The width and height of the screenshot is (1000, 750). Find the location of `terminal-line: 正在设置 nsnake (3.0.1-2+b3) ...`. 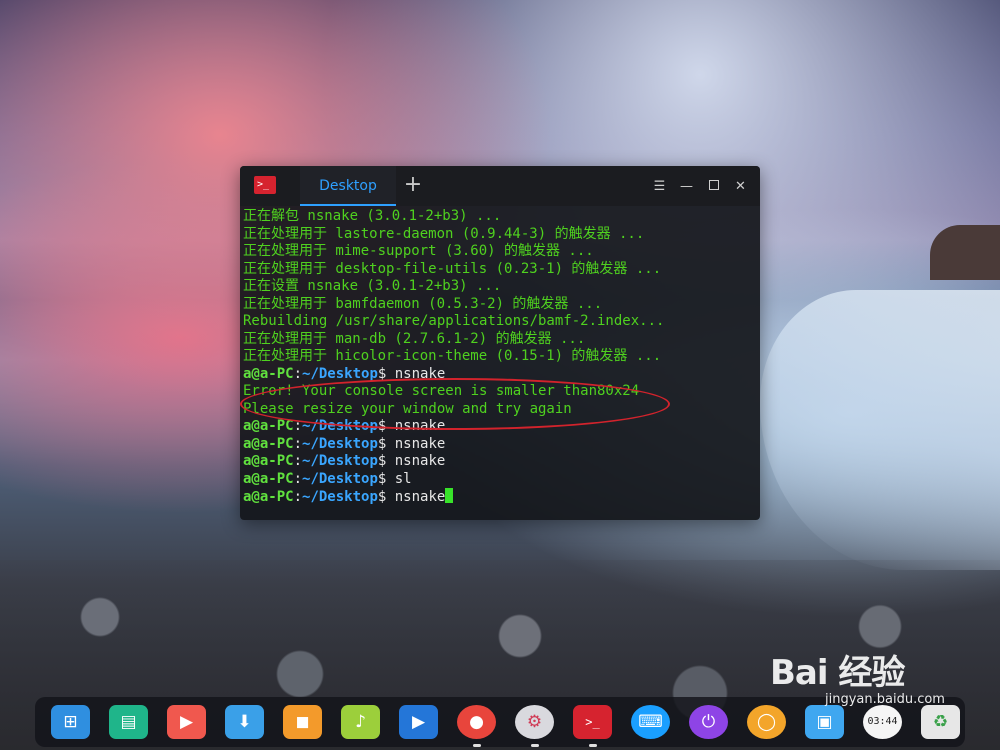

terminal-line: 正在设置 nsnake (3.0.1-2+b3) ... is located at coordinates (372, 286).